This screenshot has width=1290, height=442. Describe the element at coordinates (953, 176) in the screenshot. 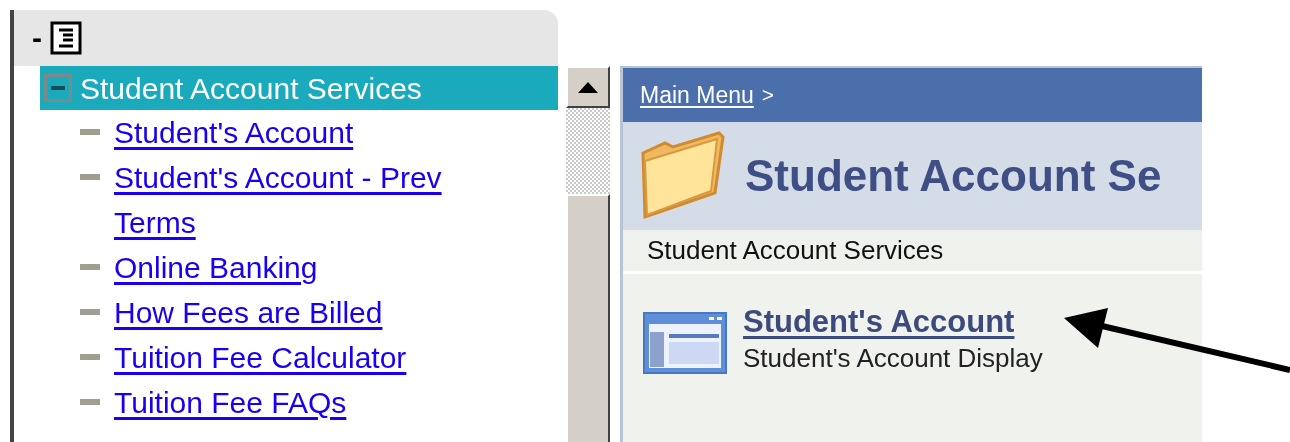

I see `page-title: Student Account Se` at that location.